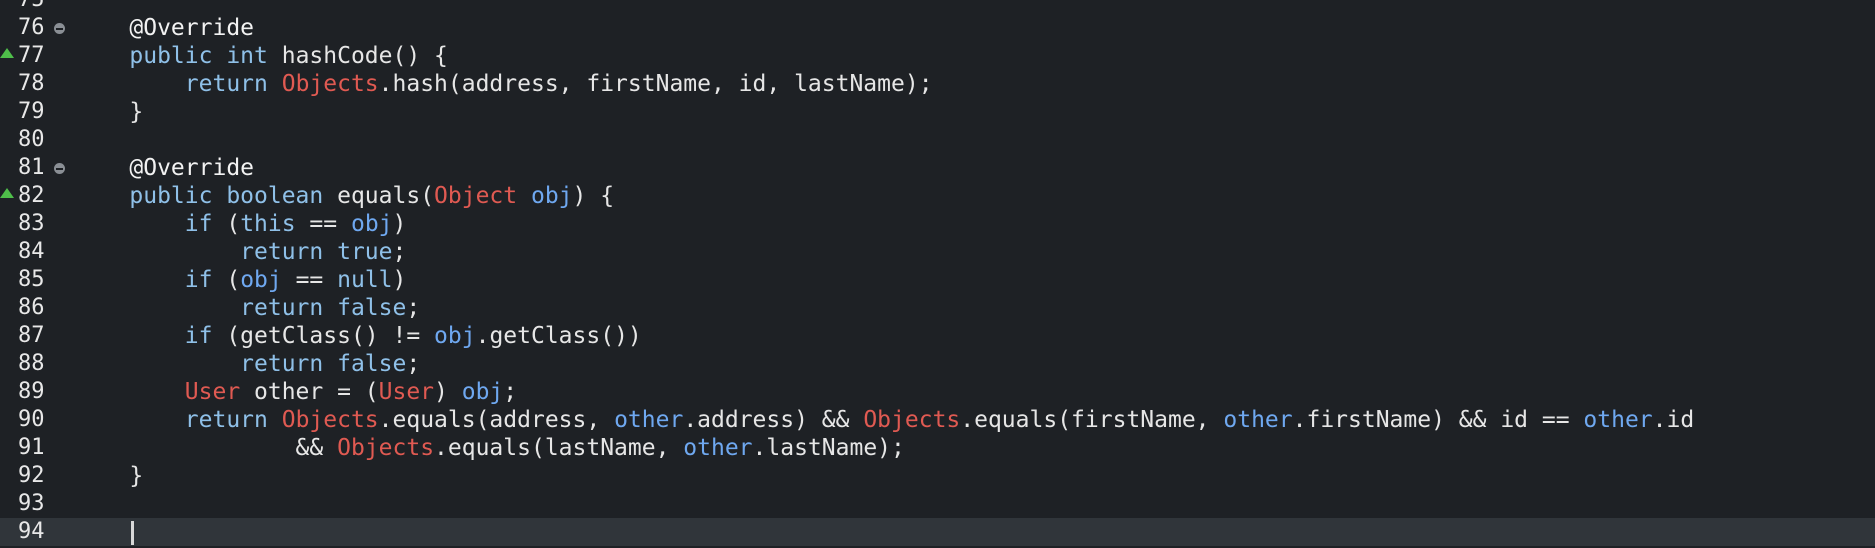 This screenshot has height=548, width=1875. I want to click on line-gutter: 85, so click(37, 280).